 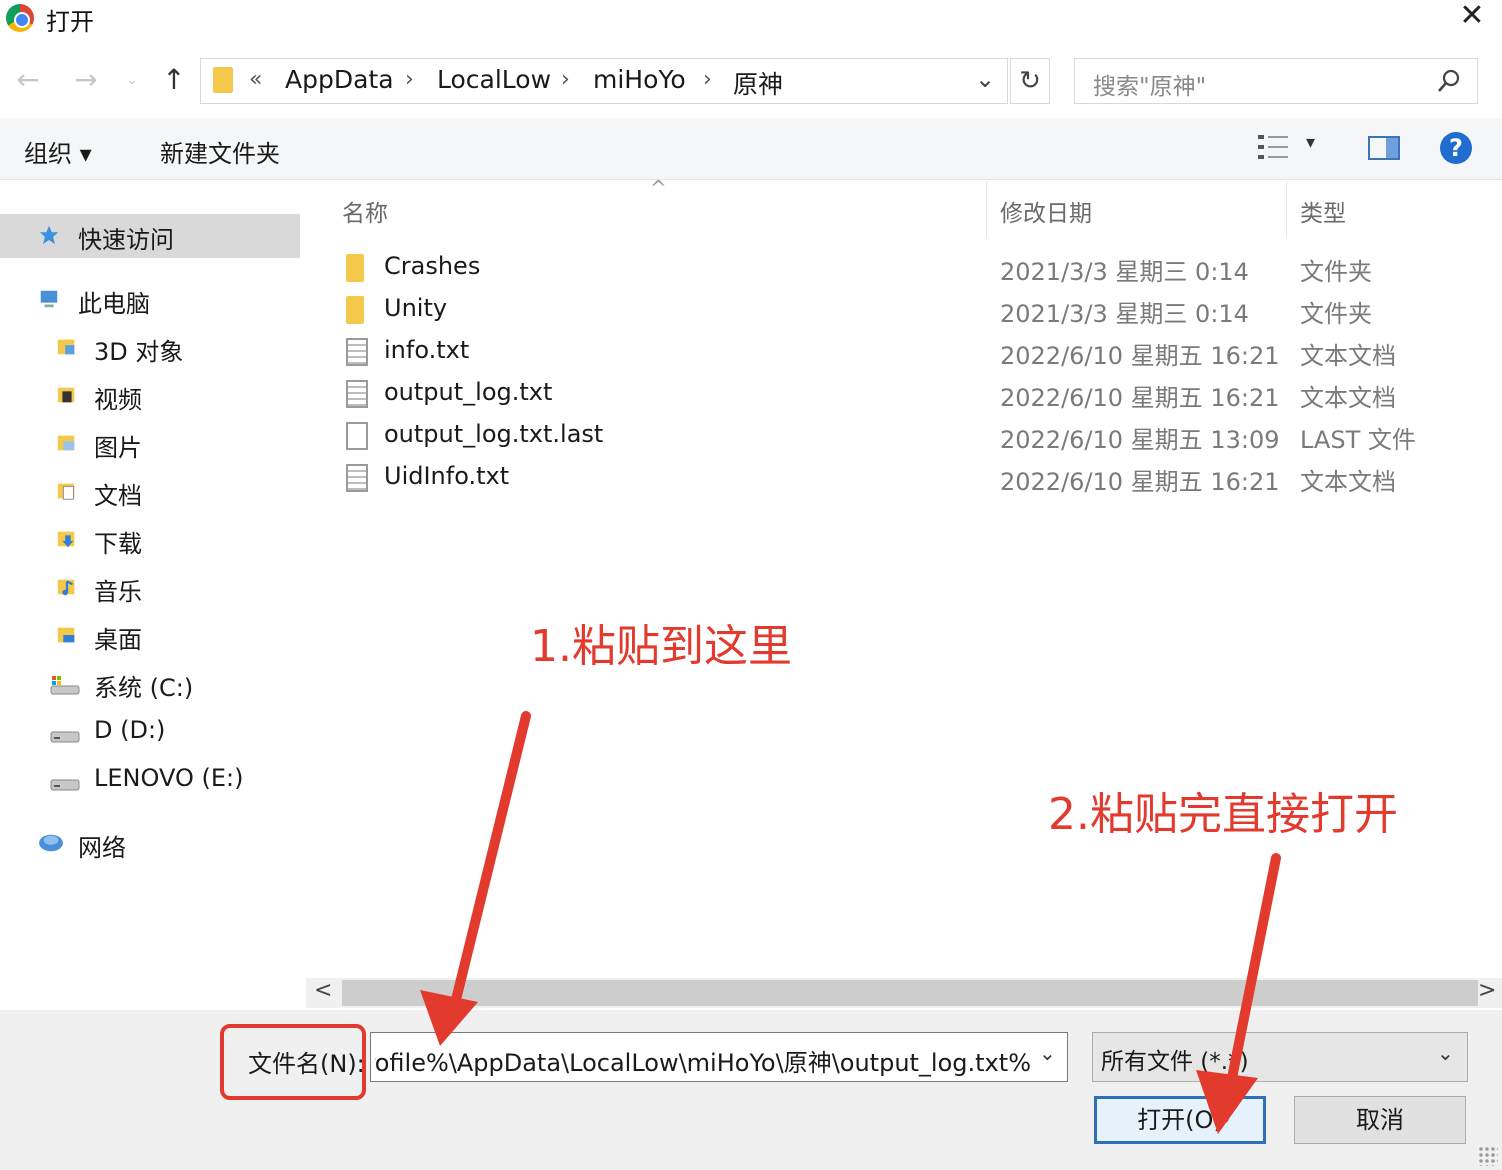 I want to click on desktop-icon, so click(x=66, y=635).